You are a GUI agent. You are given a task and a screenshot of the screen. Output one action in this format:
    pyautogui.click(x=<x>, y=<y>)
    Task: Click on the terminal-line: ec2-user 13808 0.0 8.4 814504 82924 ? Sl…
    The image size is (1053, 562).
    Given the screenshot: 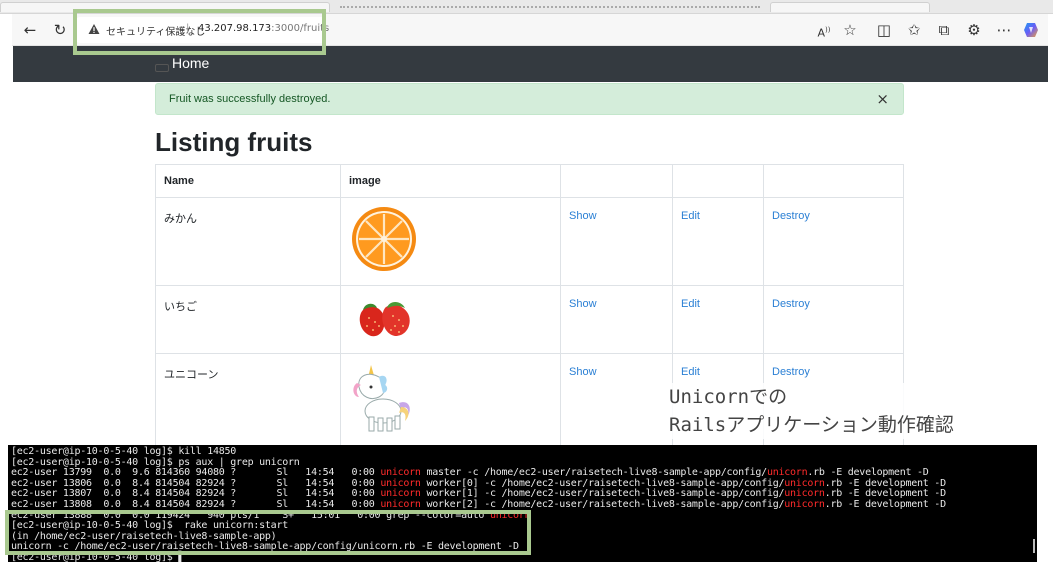 What is the action you would take?
    pyautogui.click(x=478, y=504)
    